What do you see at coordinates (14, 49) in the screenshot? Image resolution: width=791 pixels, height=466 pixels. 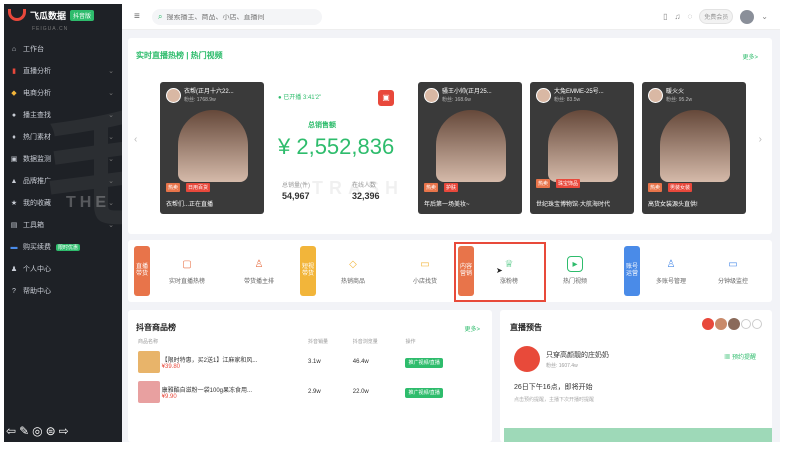 I see `home-icon: ⌂` at bounding box center [14, 49].